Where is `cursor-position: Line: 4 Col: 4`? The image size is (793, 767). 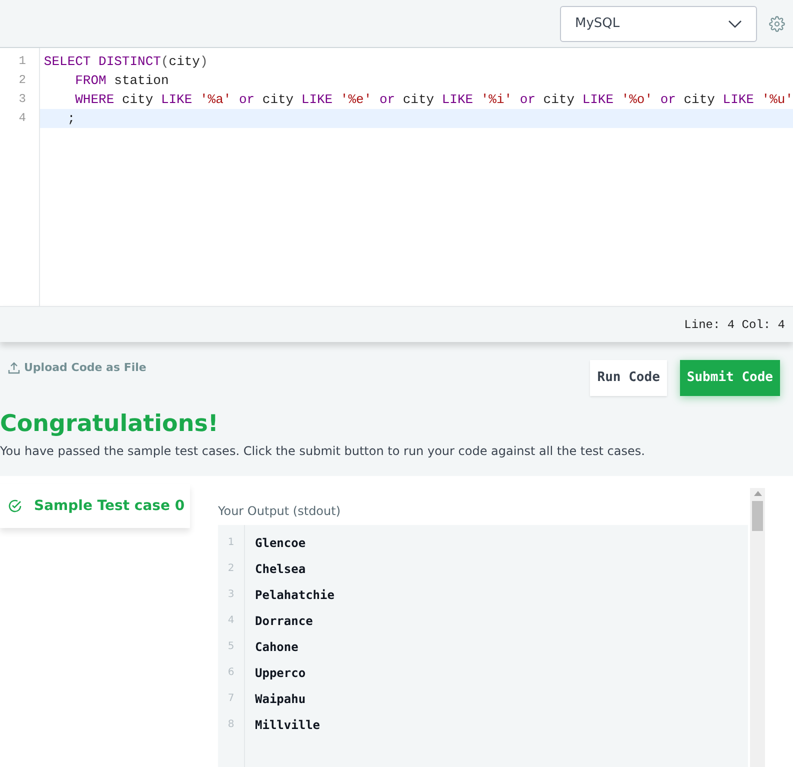 cursor-position: Line: 4 Col: 4 is located at coordinates (734, 325).